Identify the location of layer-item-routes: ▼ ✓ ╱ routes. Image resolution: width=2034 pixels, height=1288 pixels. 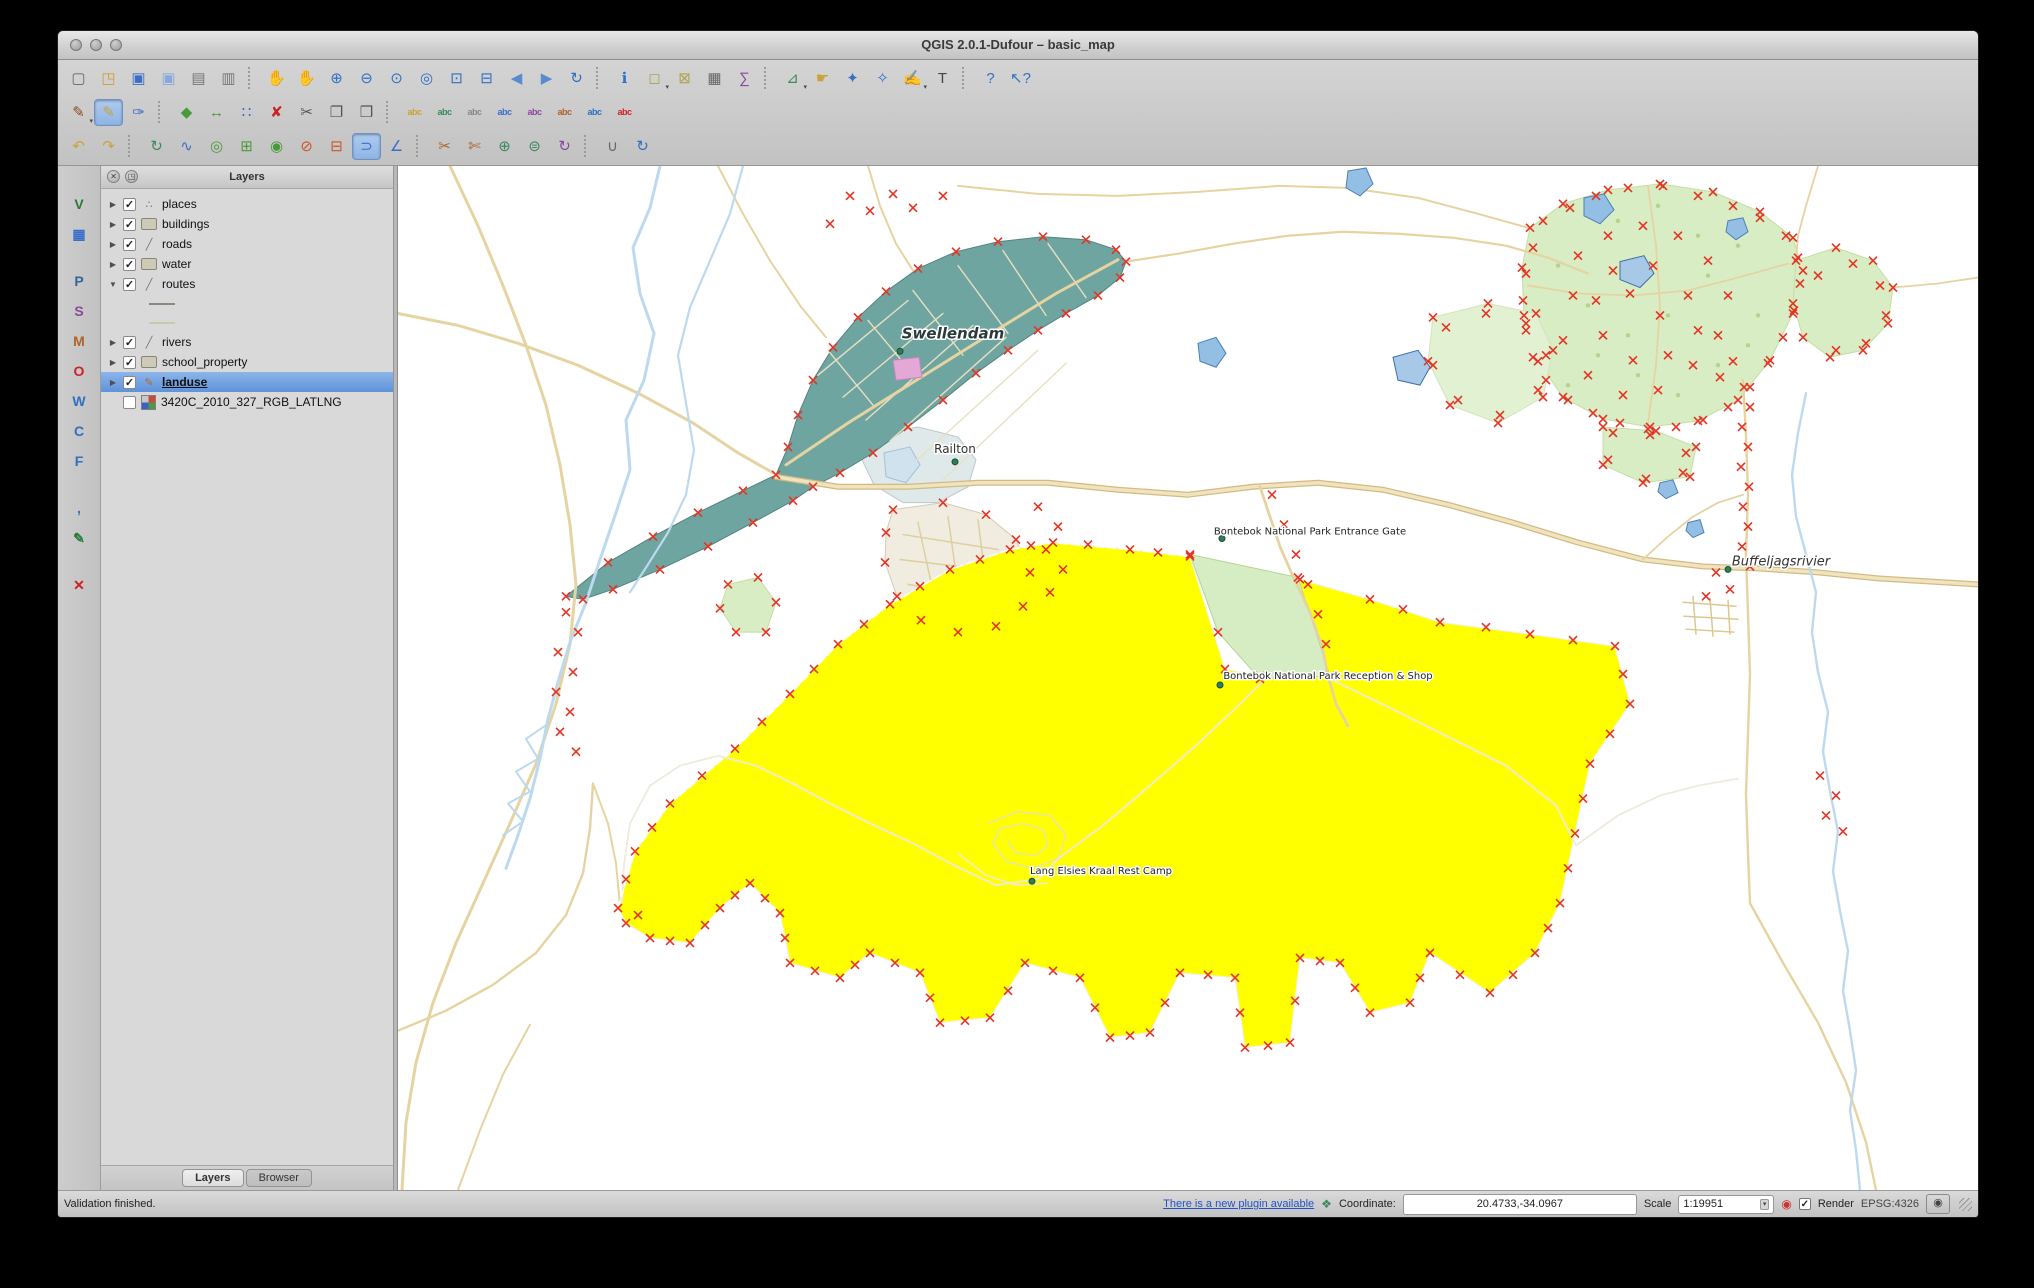
(247, 284).